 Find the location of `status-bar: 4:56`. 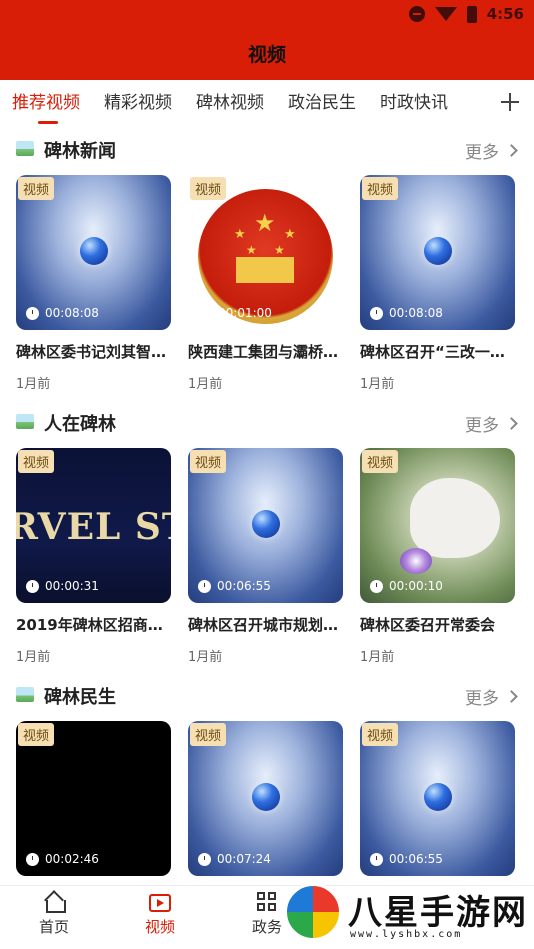

status-bar: 4:56 is located at coordinates (471, 14).